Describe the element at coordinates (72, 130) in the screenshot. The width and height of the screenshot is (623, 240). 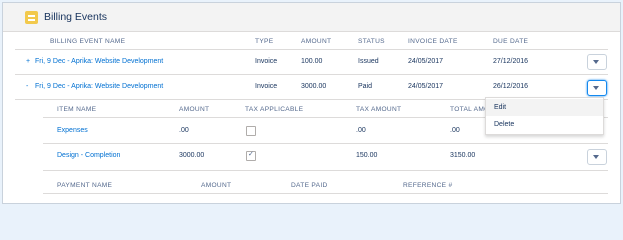
I see `item-name-link: Expenses` at that location.